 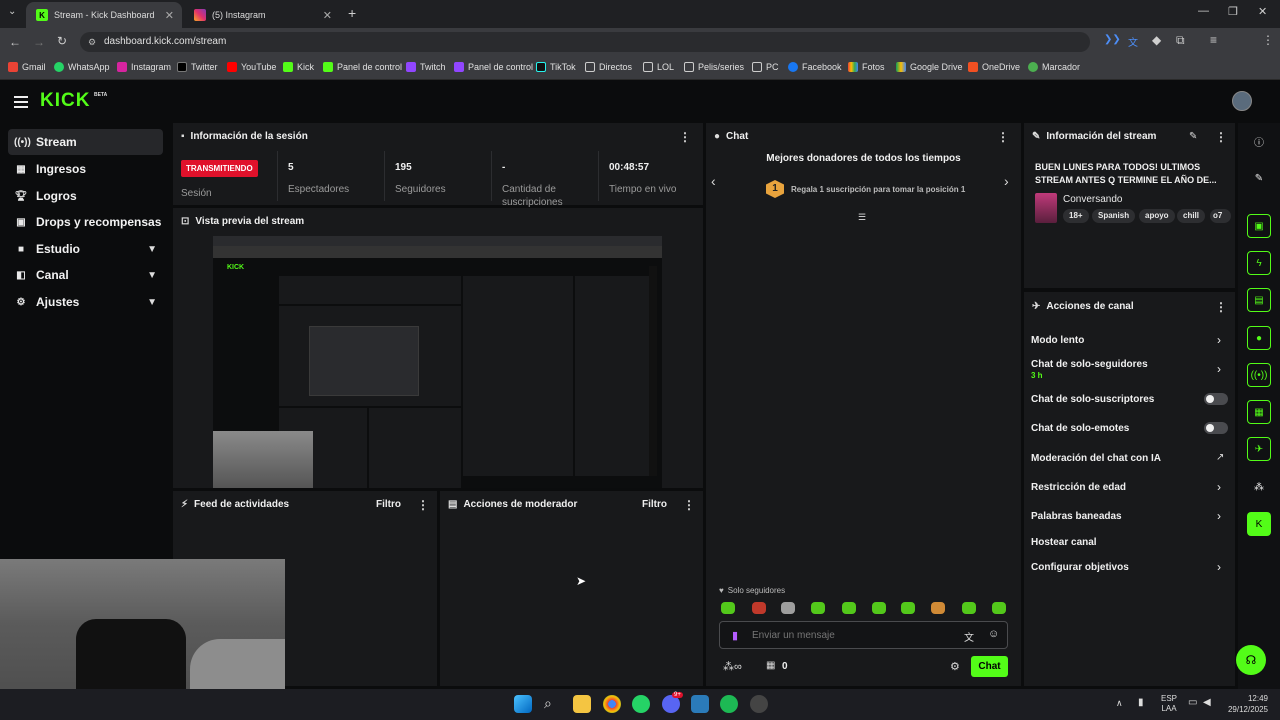 What do you see at coordinates (654, 504) in the screenshot?
I see `moderator-filter-button: Filtro` at bounding box center [654, 504].